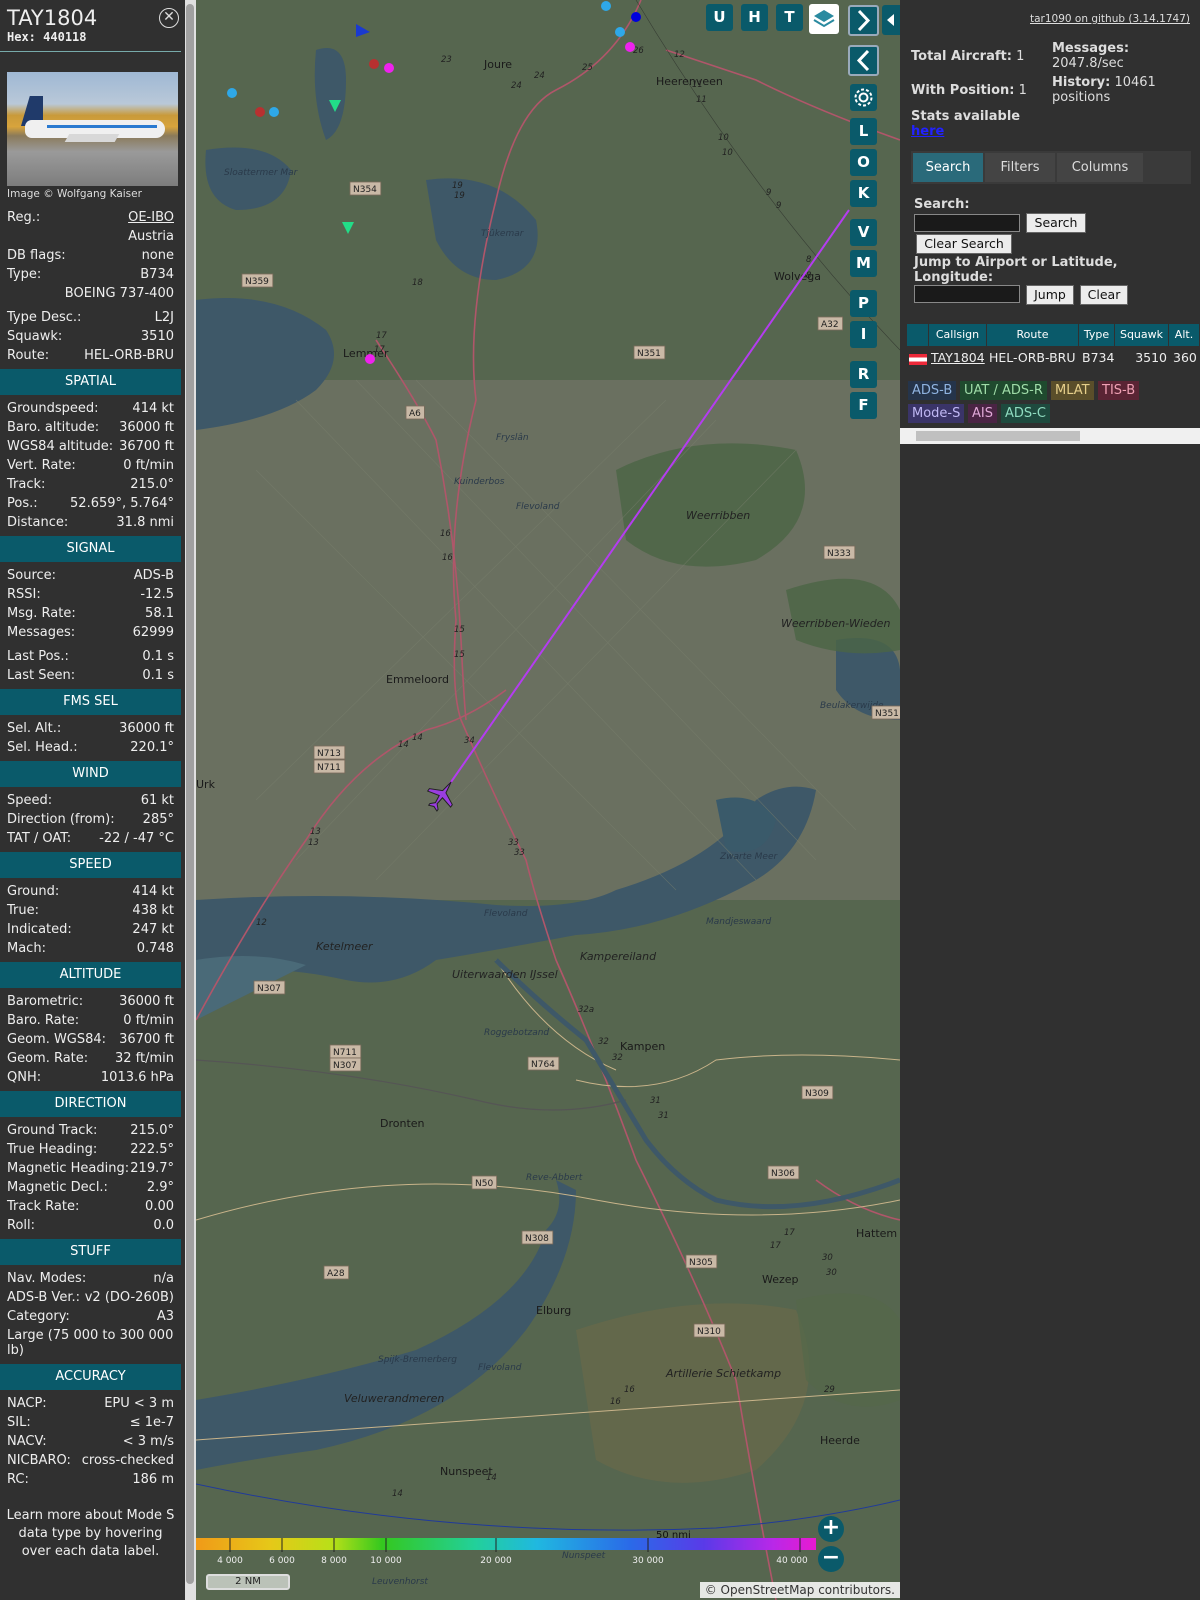 The height and width of the screenshot is (1600, 1200). What do you see at coordinates (144, 1058) in the screenshot?
I see `info-row-value: 32 ft/min` at bounding box center [144, 1058].